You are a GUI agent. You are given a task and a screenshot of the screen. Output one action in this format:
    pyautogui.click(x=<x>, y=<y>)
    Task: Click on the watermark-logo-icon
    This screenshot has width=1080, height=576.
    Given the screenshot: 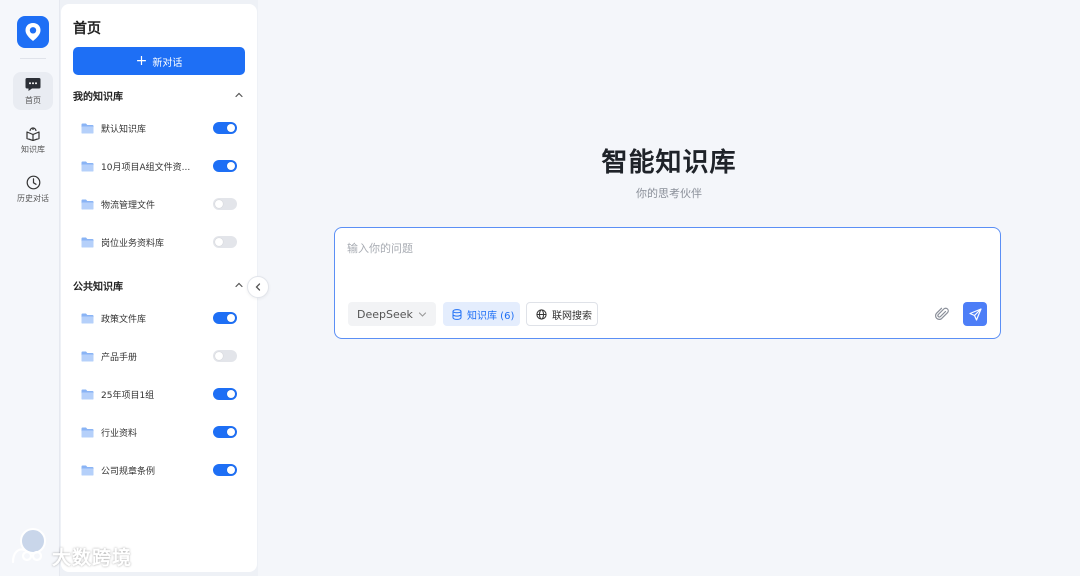 What is the action you would take?
    pyautogui.click(x=27, y=556)
    